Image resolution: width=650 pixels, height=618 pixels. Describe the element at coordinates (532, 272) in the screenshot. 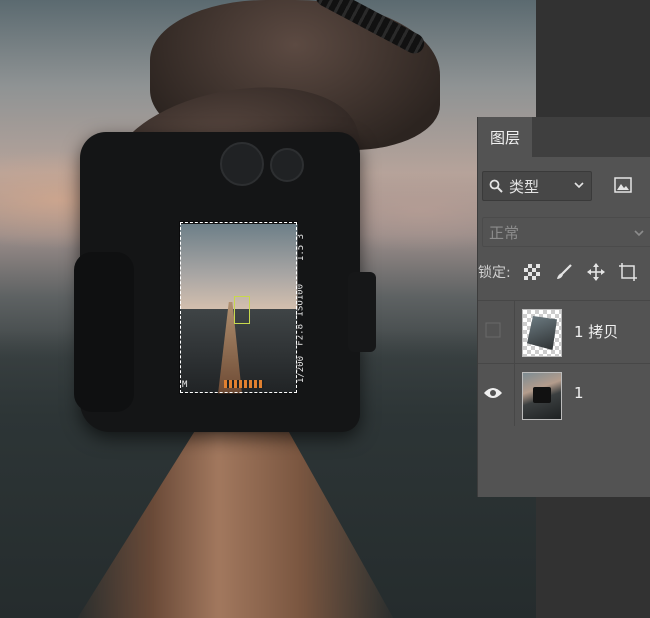

I see `transparency-lock-icon` at that location.